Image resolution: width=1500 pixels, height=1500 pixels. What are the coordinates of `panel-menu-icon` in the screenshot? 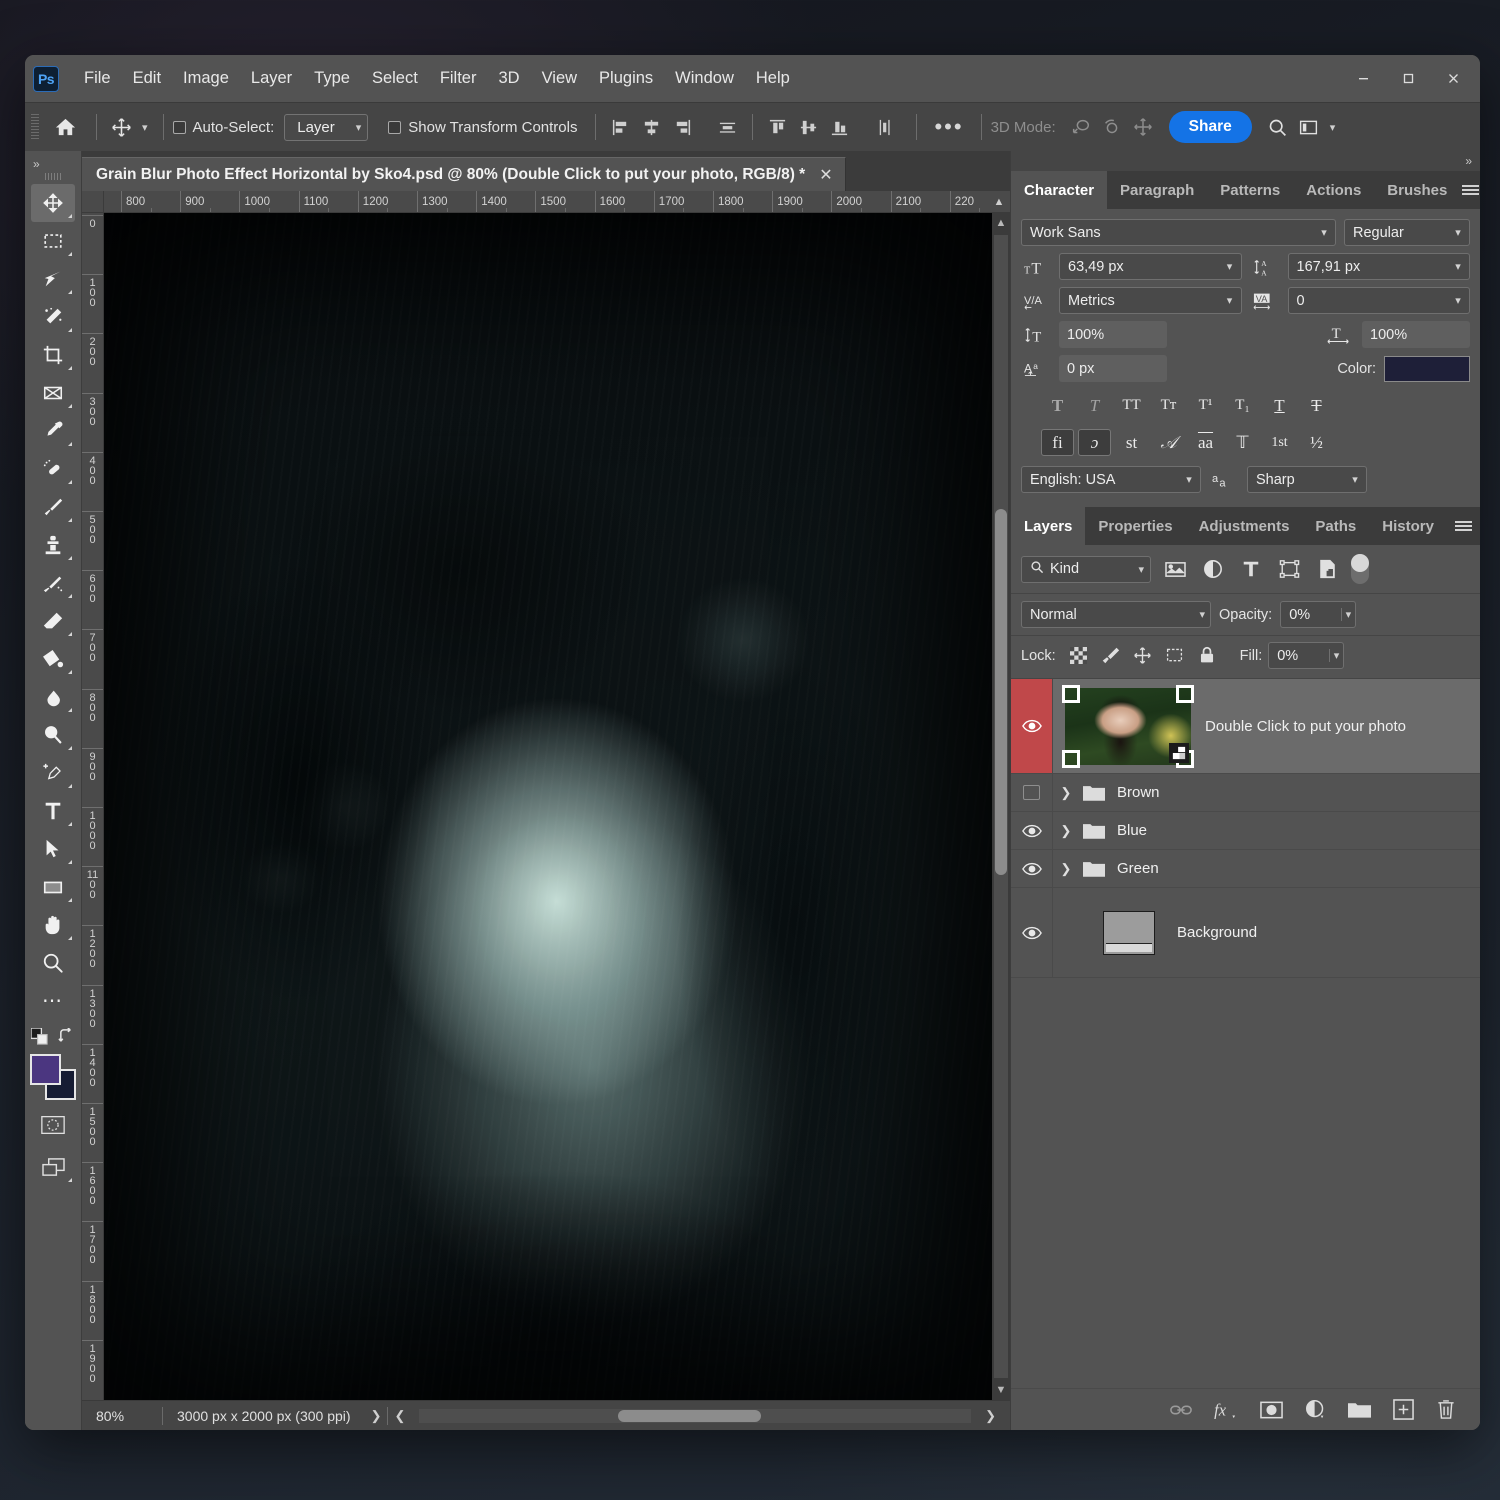 It's located at (1470, 190).